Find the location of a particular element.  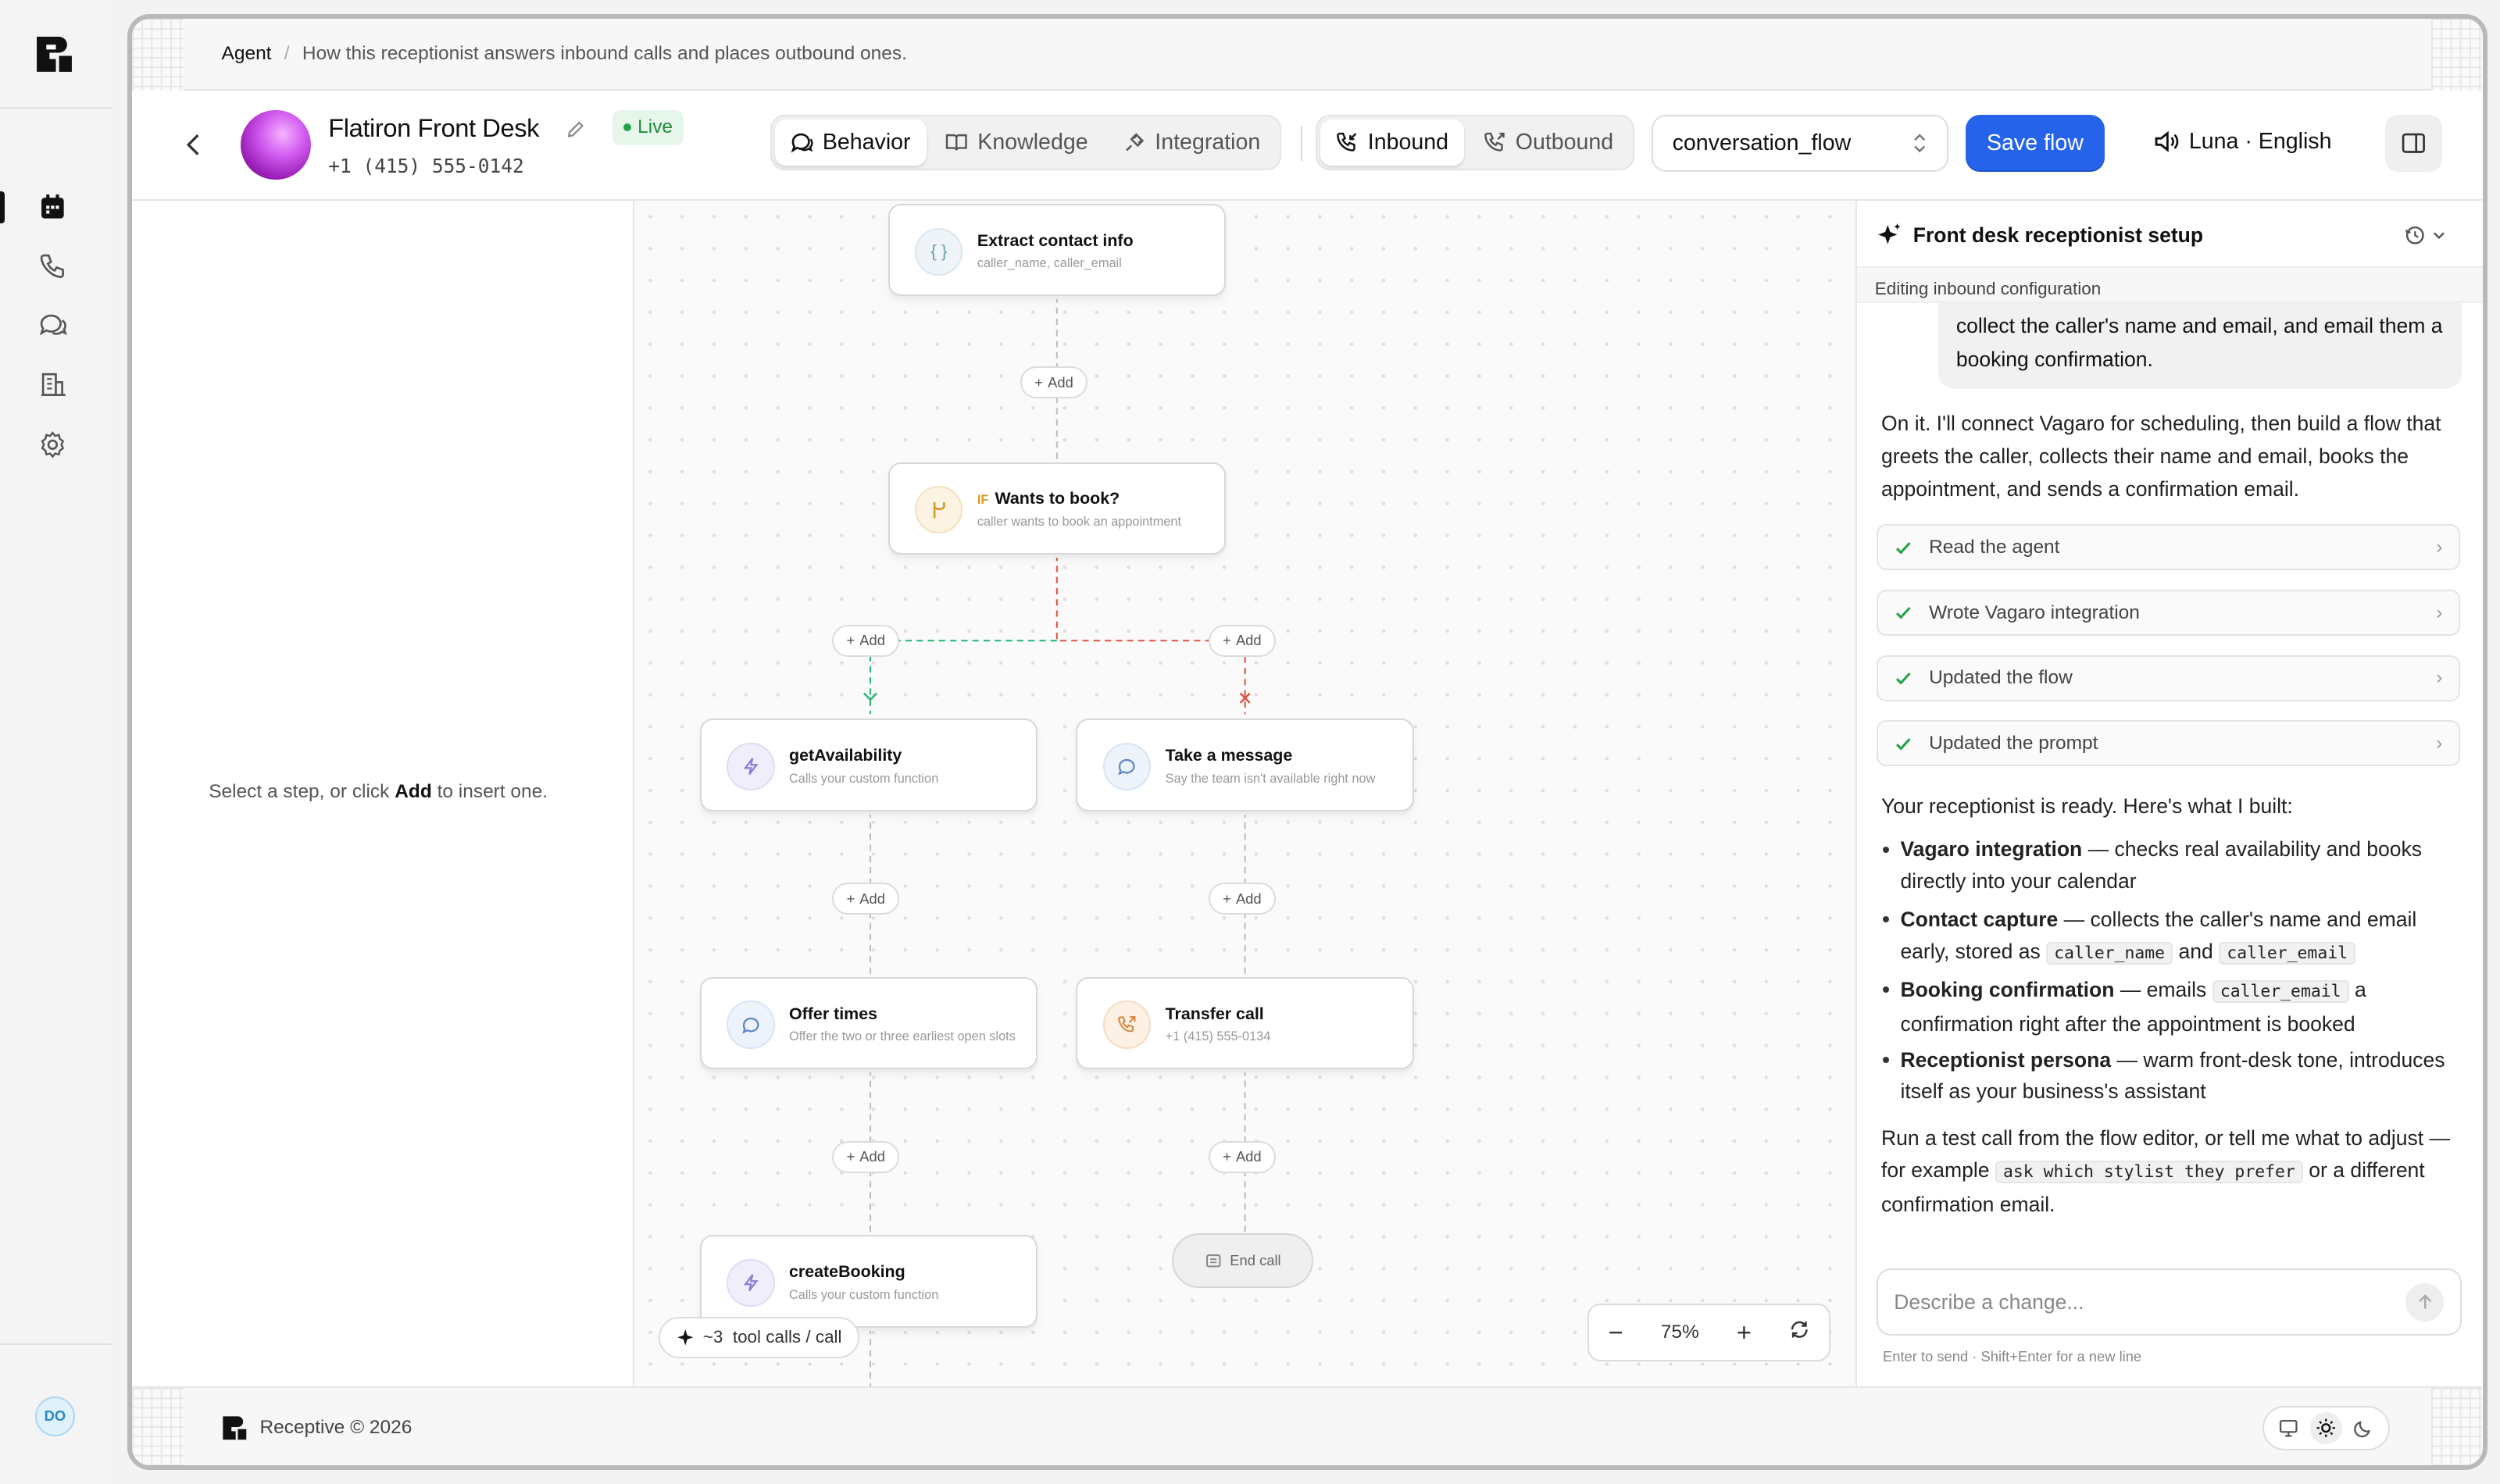

node-title: IF Wants to book? is located at coordinates (1048, 498).